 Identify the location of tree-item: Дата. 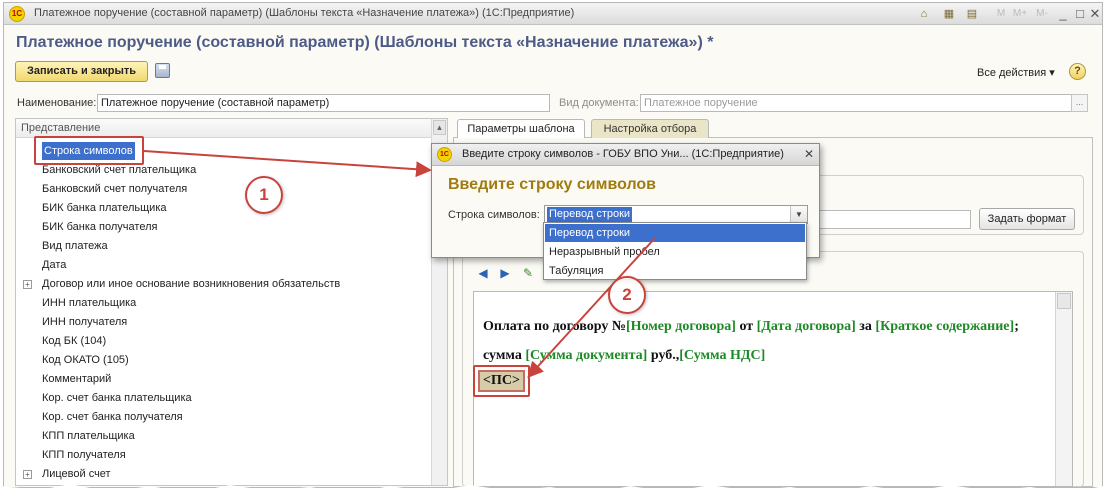
(54, 265).